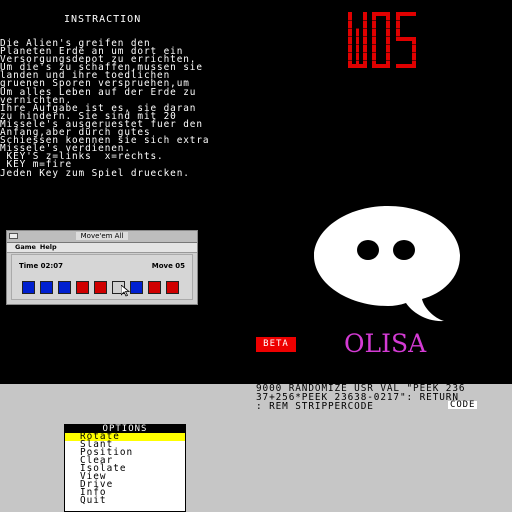 The height and width of the screenshot is (512, 512). I want to click on window-titlebar: Move'em All, so click(102, 237).